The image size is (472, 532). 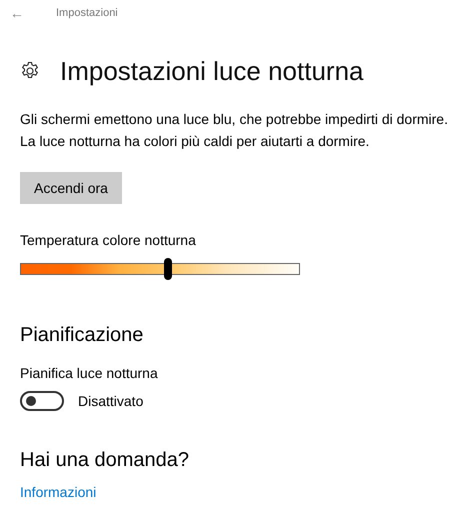 What do you see at coordinates (234, 130) in the screenshot?
I see `description-text: Gli schermi emettono una luce blu, che potrebbe impedirti di dormire. La luce notturna ha colori più caldi per aiutarti a dormire.` at bounding box center [234, 130].